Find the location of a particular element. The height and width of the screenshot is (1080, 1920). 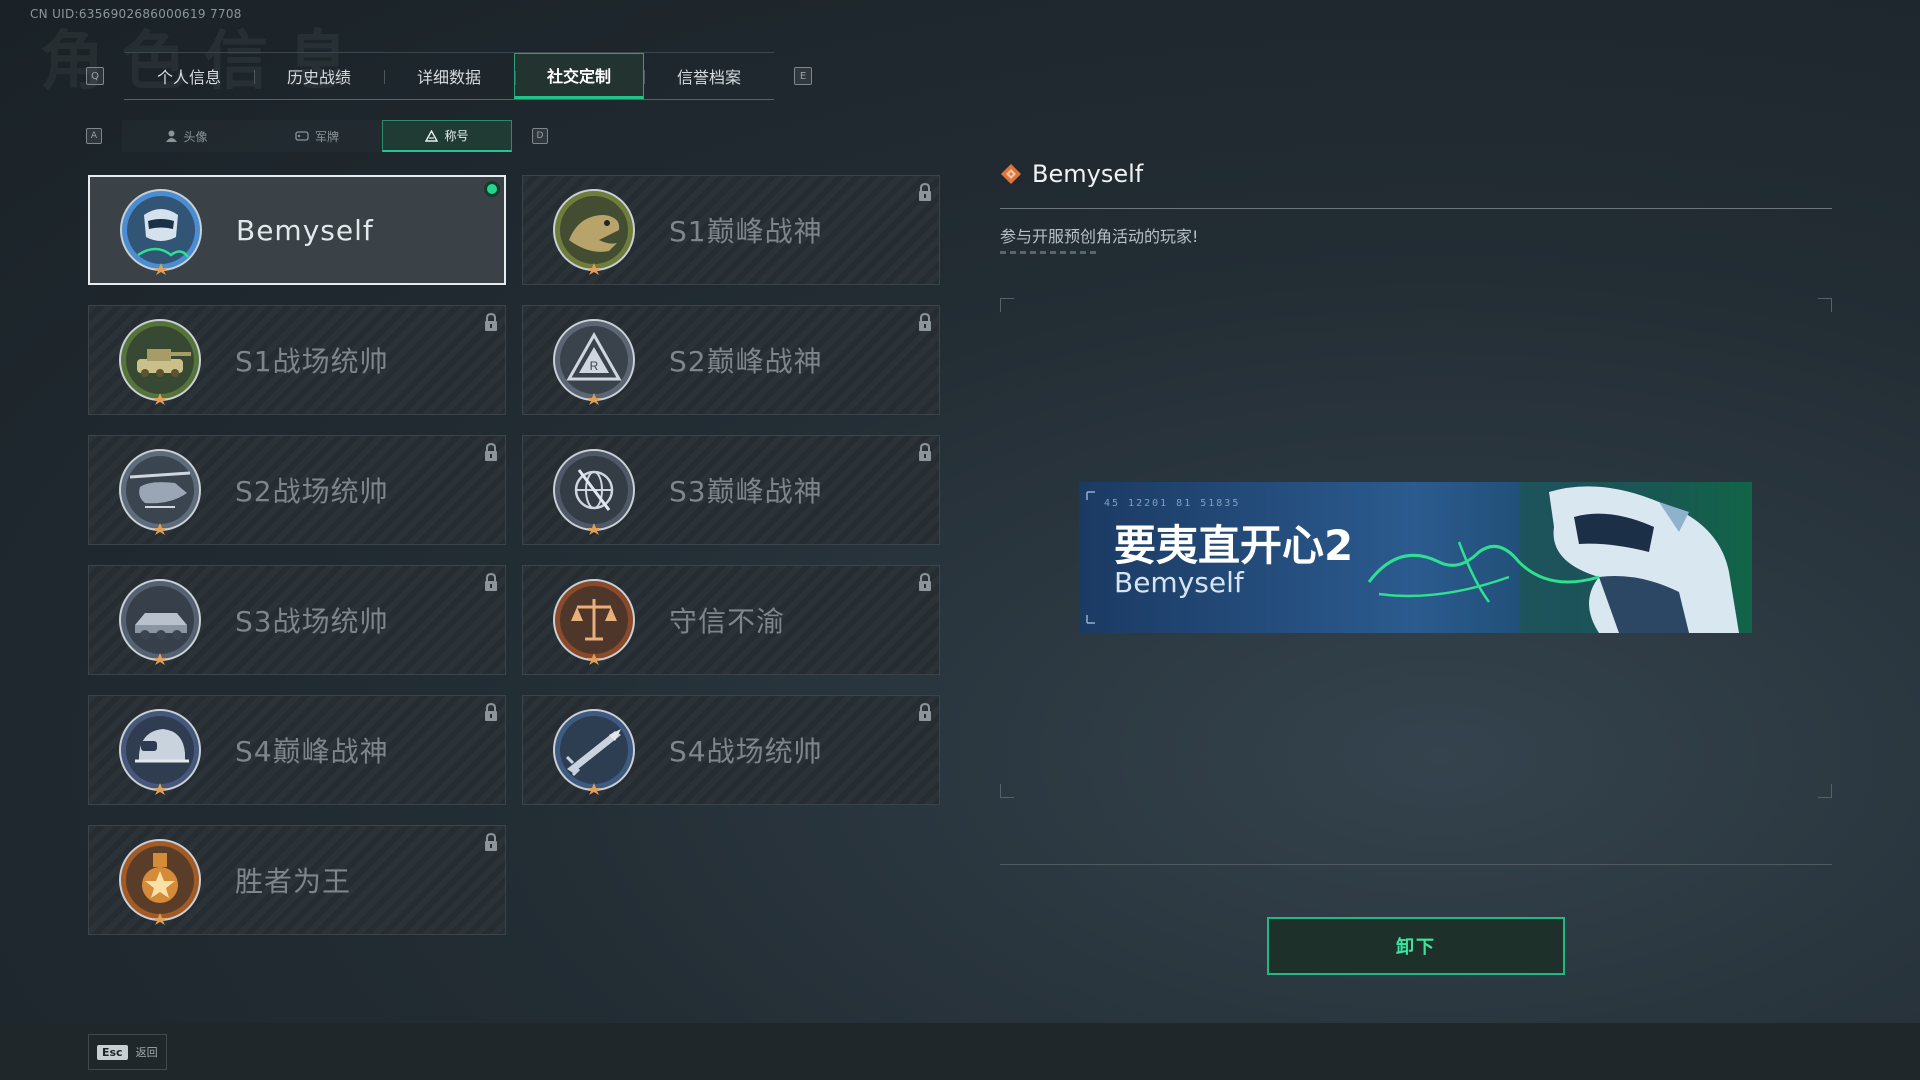

back-button: Esc 返回 is located at coordinates (127, 1052).